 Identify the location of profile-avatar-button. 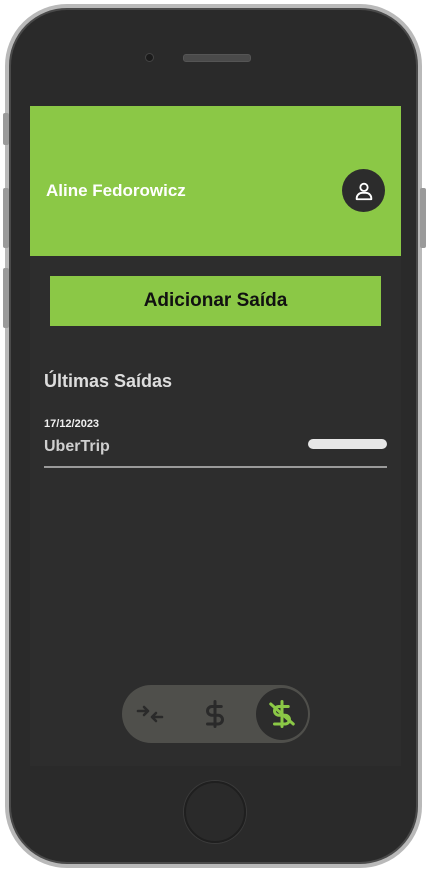
(363, 190).